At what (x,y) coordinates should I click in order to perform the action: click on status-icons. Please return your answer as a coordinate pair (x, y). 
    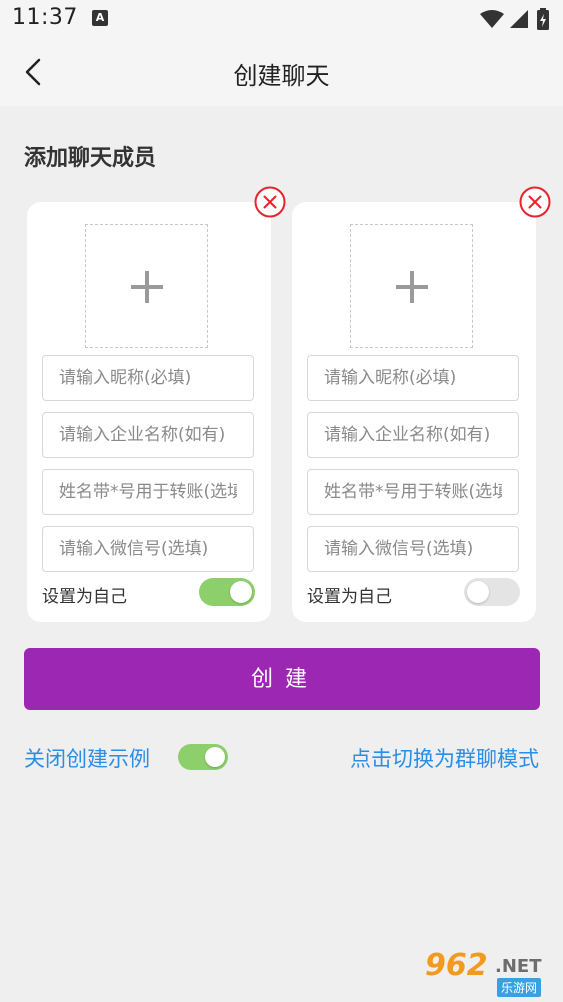
    Looking at the image, I should click on (515, 20).